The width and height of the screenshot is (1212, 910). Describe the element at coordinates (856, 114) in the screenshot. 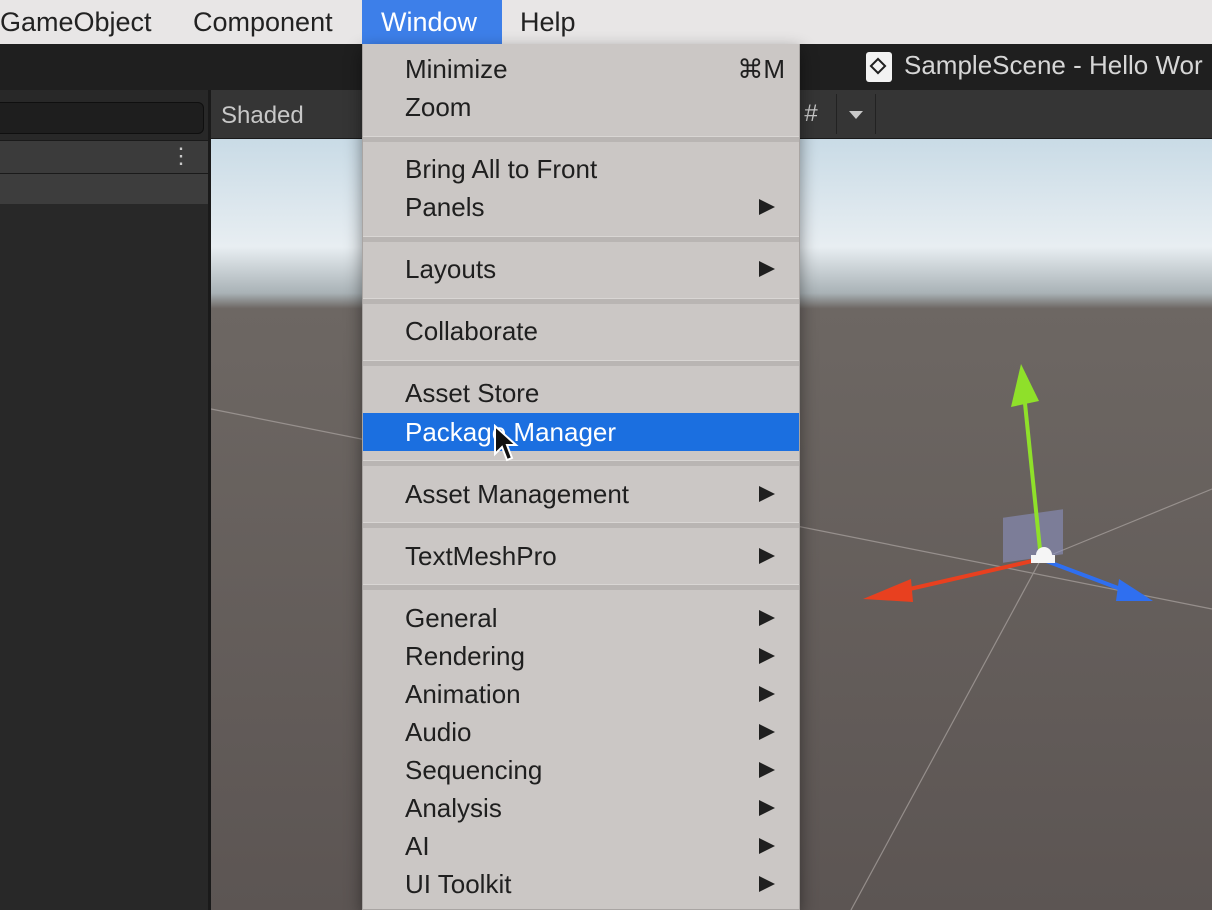

I see `gizmos-dropdown-button` at that location.